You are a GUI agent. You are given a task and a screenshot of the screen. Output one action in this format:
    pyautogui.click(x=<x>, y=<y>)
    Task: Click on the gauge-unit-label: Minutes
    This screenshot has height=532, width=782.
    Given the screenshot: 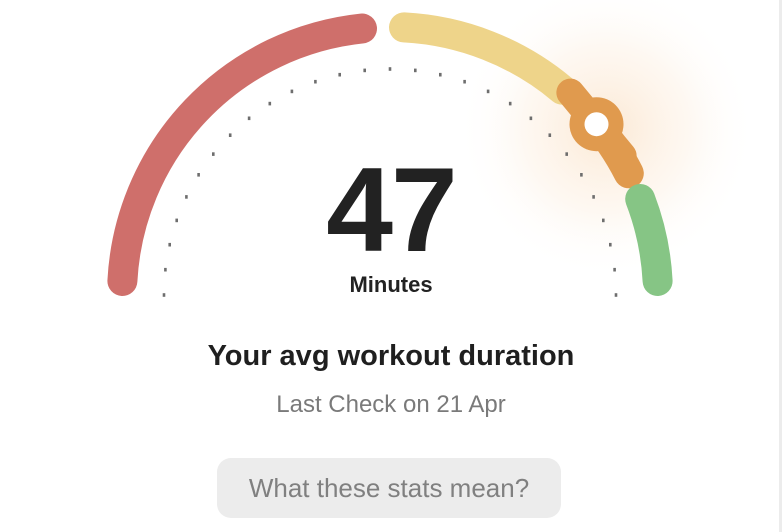 What is the action you would take?
    pyautogui.click(x=391, y=284)
    